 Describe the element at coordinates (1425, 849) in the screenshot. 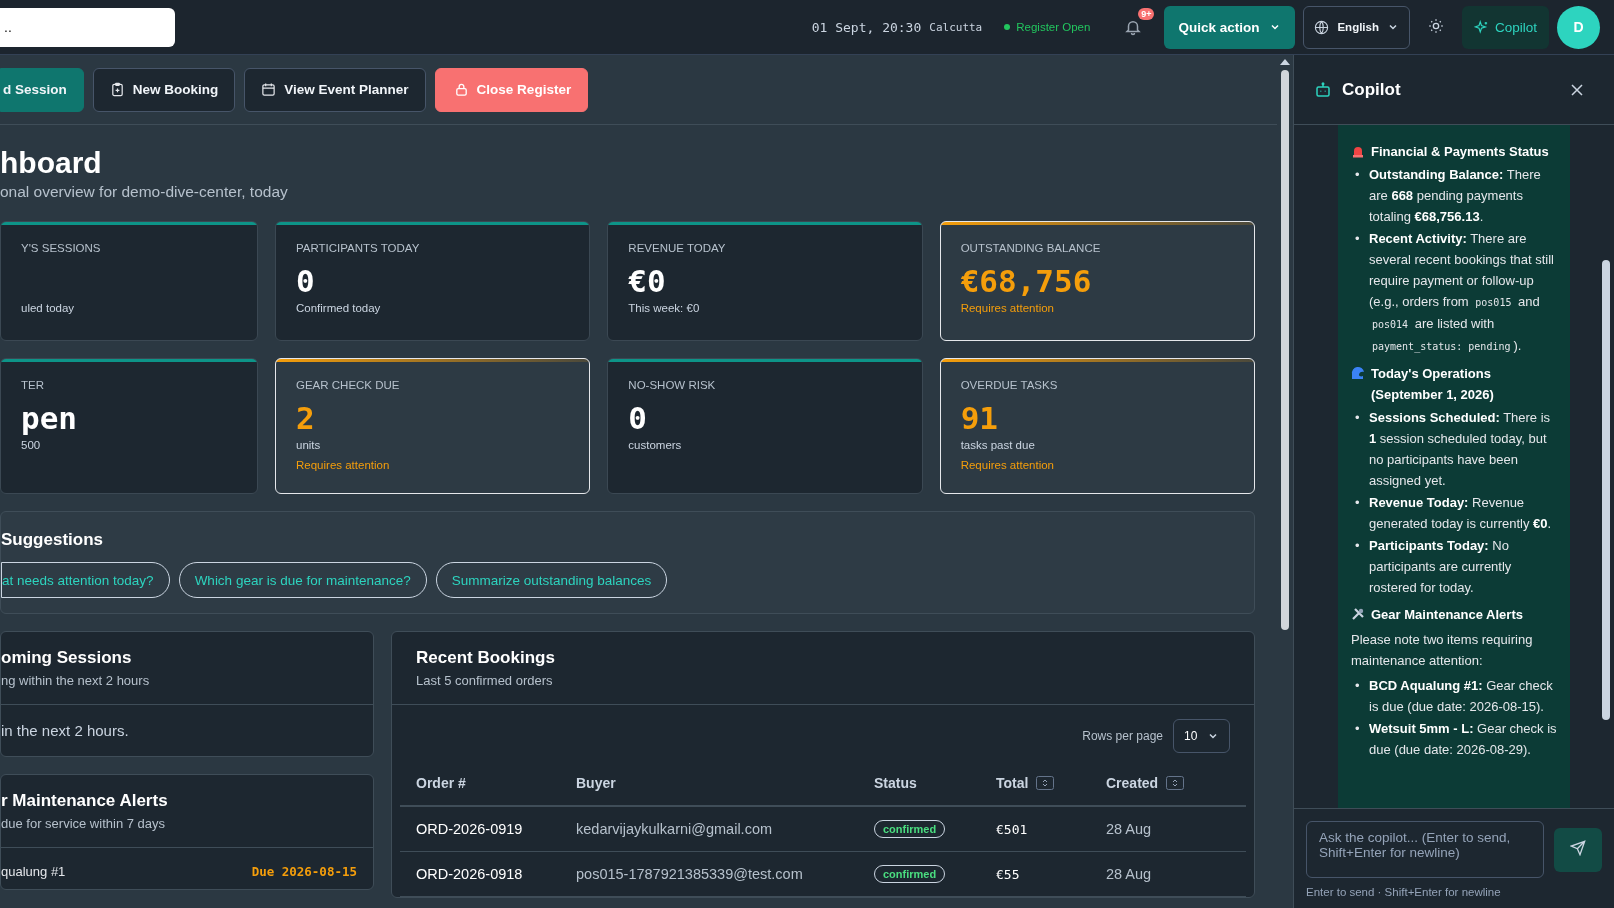

I see `message-input: Ask the copilot... (Enter to send, Shift+Enter for newline)` at that location.